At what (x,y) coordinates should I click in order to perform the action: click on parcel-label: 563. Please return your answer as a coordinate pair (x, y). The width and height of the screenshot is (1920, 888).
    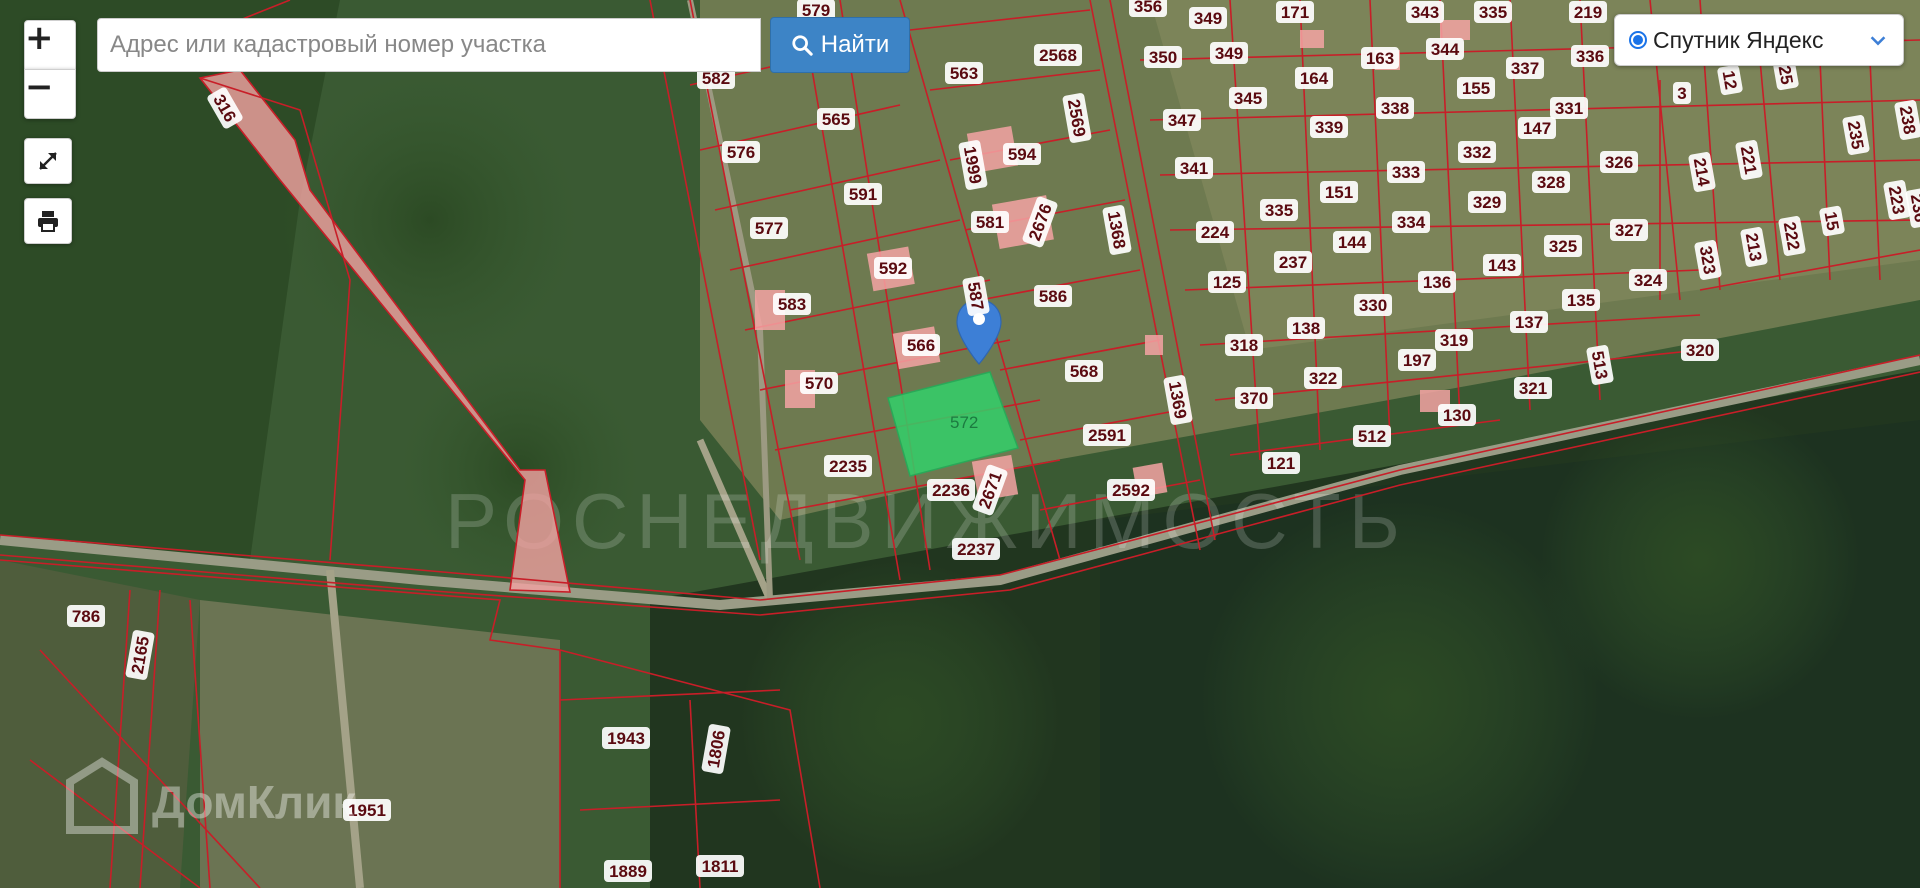
    Looking at the image, I should click on (964, 73).